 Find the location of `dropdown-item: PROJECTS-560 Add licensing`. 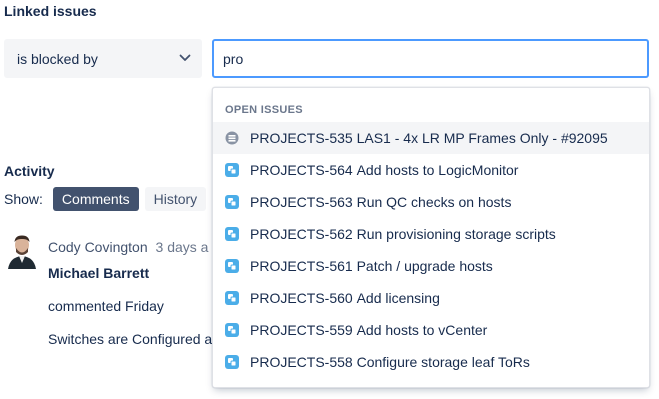

dropdown-item: PROJECTS-560 Add licensing is located at coordinates (431, 298).